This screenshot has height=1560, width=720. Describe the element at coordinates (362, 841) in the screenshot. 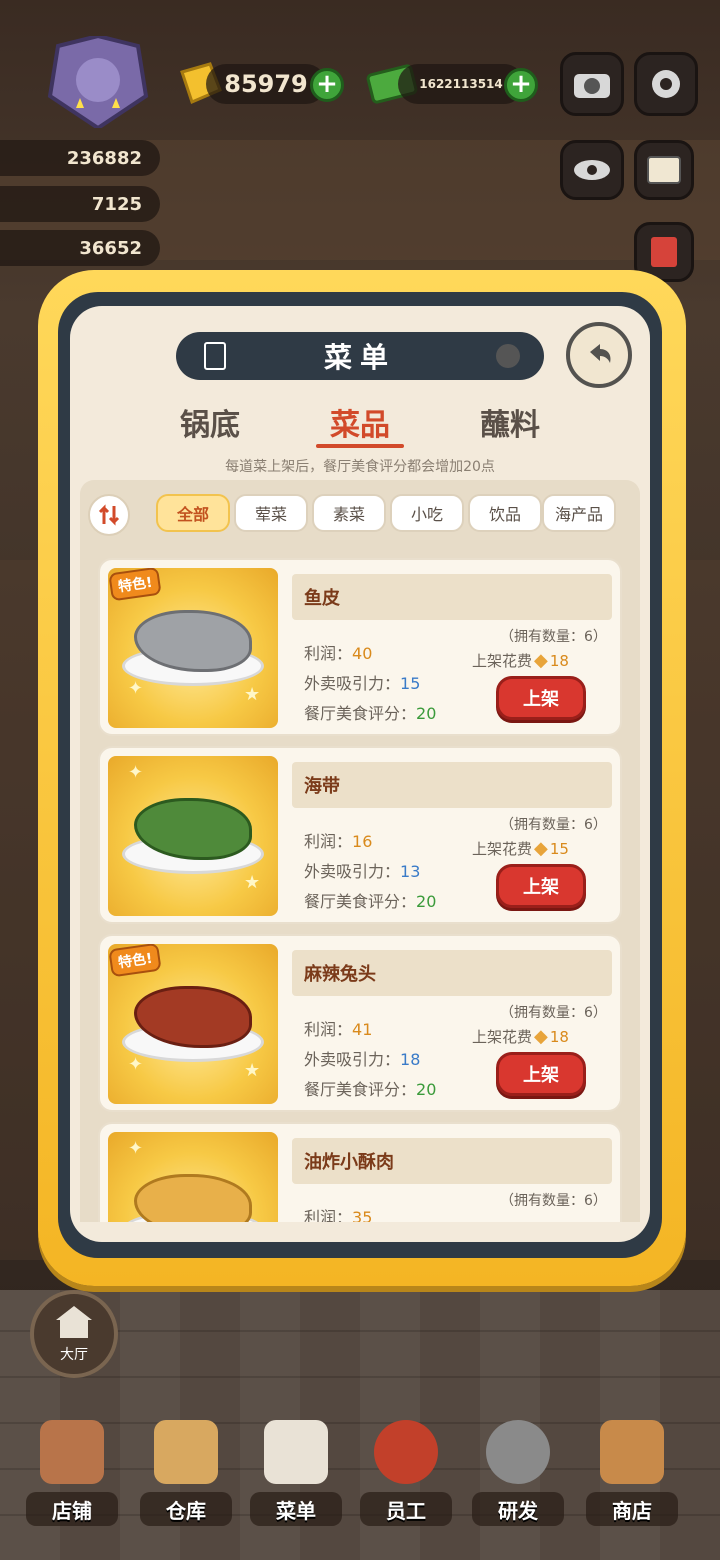

I see `profit-value: 16` at that location.